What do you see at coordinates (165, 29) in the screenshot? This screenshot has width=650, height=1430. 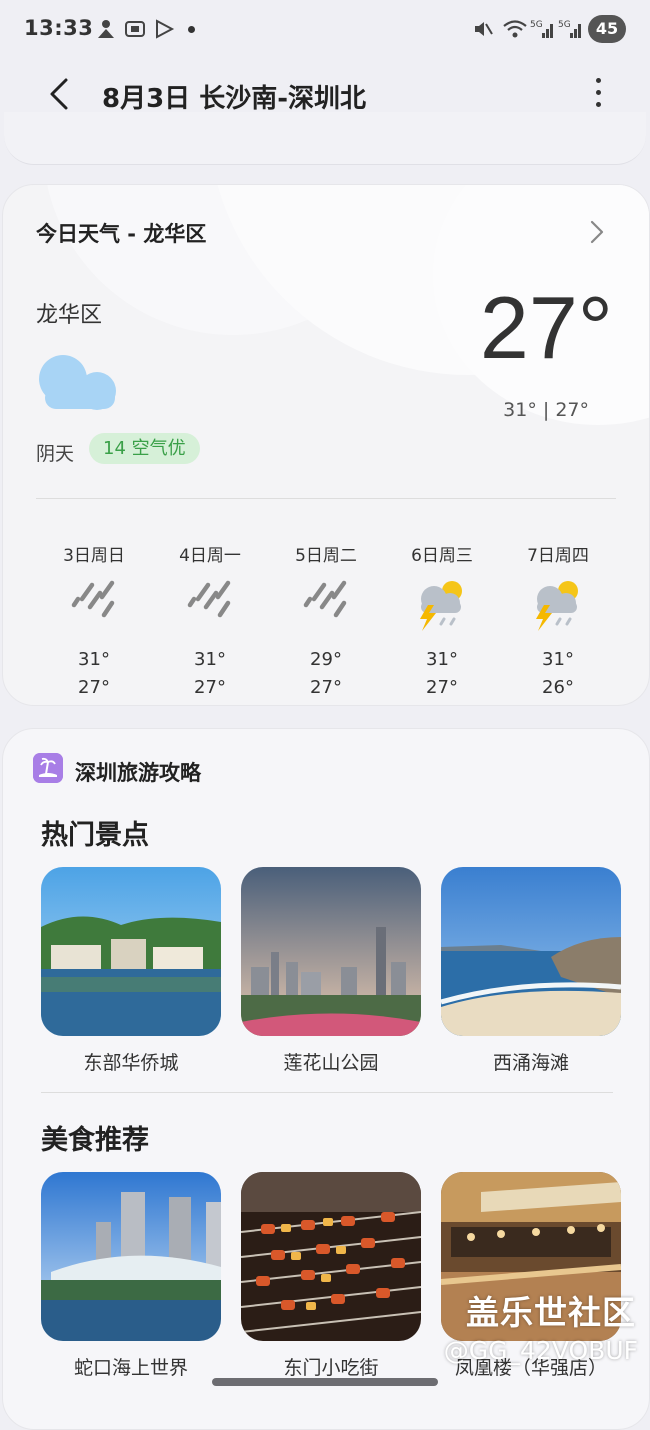 I see `play-store-icon` at bounding box center [165, 29].